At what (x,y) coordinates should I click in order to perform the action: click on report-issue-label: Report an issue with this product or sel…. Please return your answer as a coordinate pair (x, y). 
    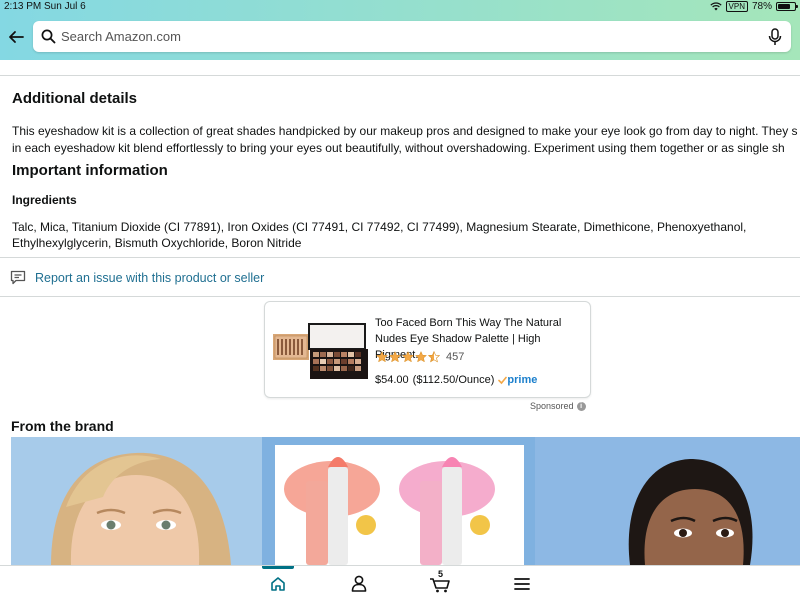
    Looking at the image, I should click on (149, 278).